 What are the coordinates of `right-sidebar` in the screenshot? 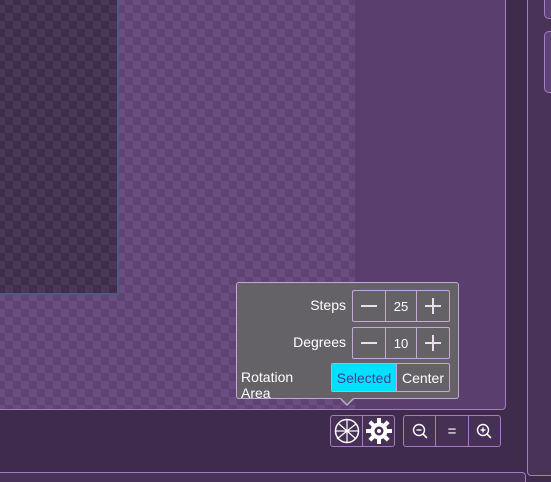 It's located at (539, 238).